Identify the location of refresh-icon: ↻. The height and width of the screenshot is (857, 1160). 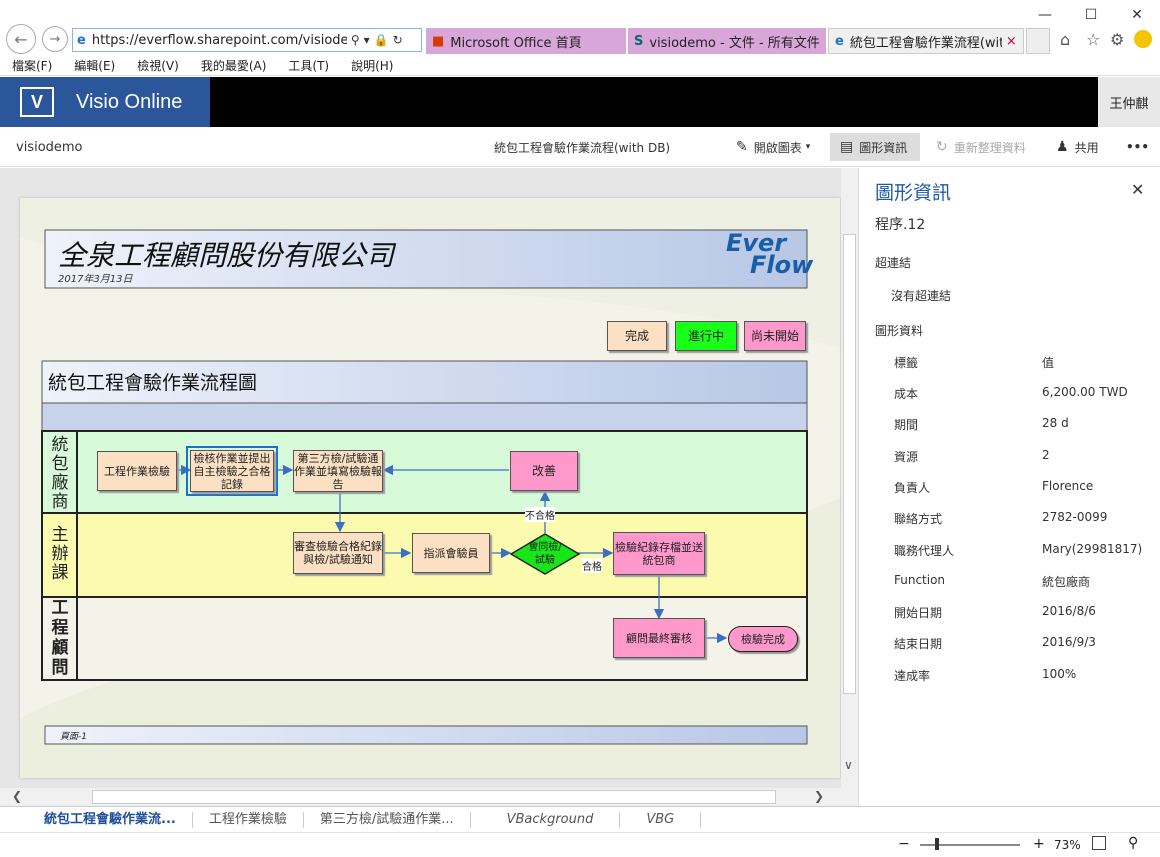
(398, 40).